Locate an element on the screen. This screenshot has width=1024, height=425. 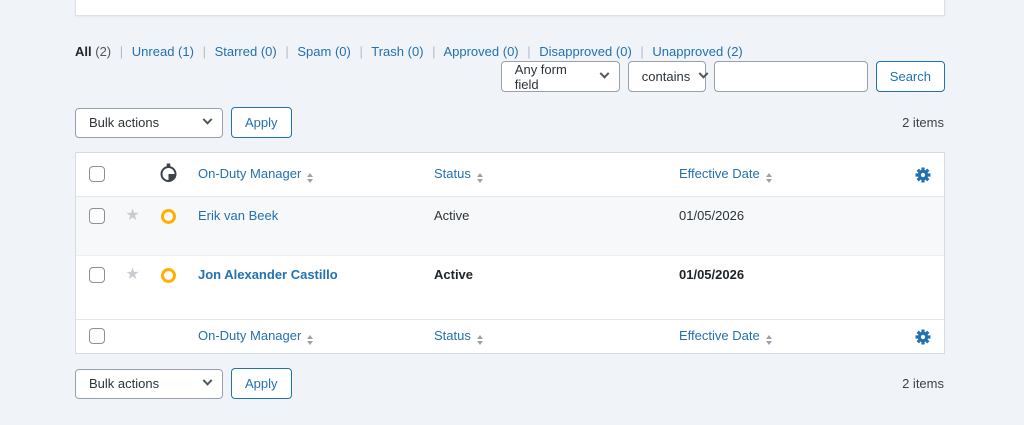
entry-name-link: Erik van Beek is located at coordinates (238, 215).